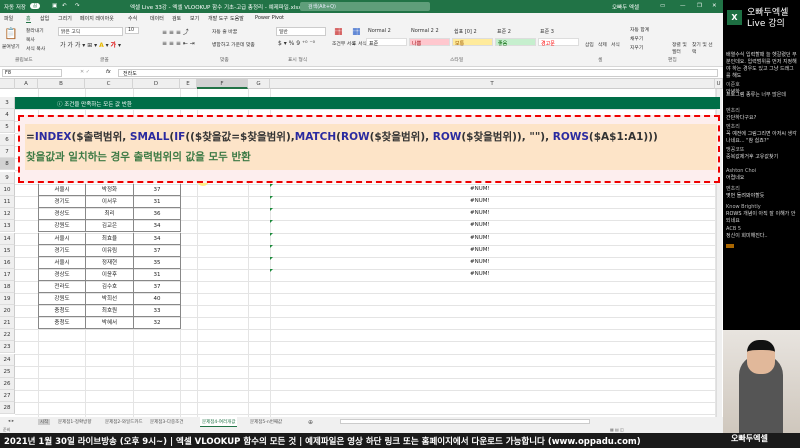 This screenshot has height=448, width=800. What do you see at coordinates (35, 48) in the screenshot?
I see `format-painter-button: 서식 복사` at bounding box center [35, 48].